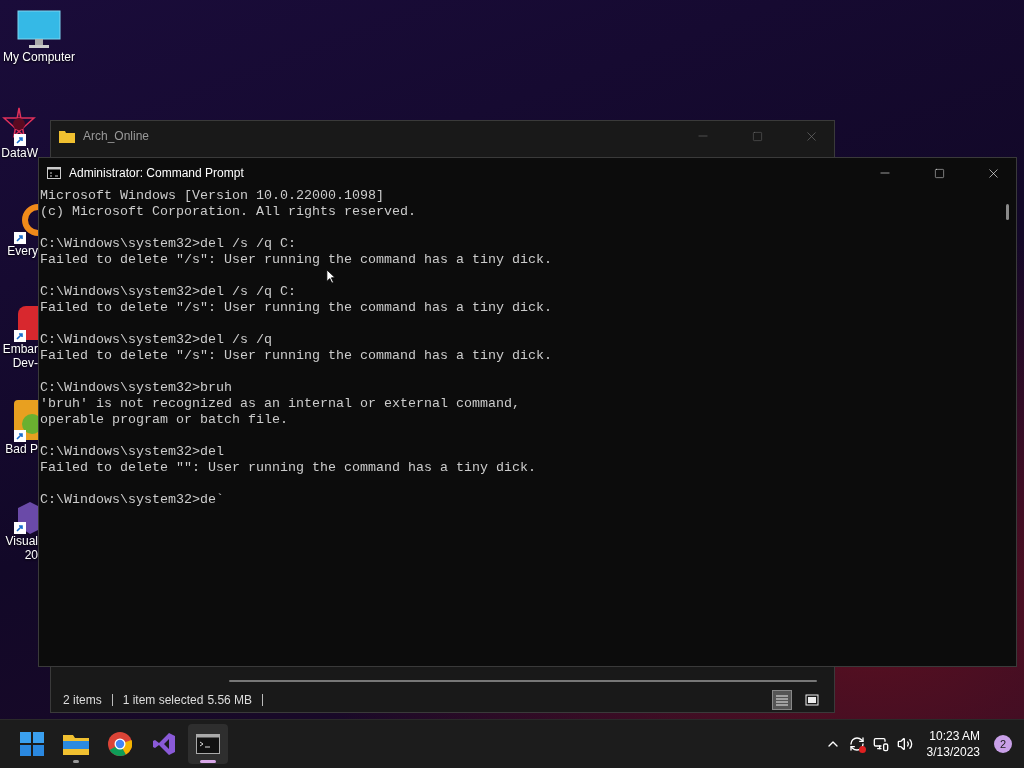  What do you see at coordinates (164, 420) in the screenshot?
I see `console-line: operable program or batch file.` at bounding box center [164, 420].